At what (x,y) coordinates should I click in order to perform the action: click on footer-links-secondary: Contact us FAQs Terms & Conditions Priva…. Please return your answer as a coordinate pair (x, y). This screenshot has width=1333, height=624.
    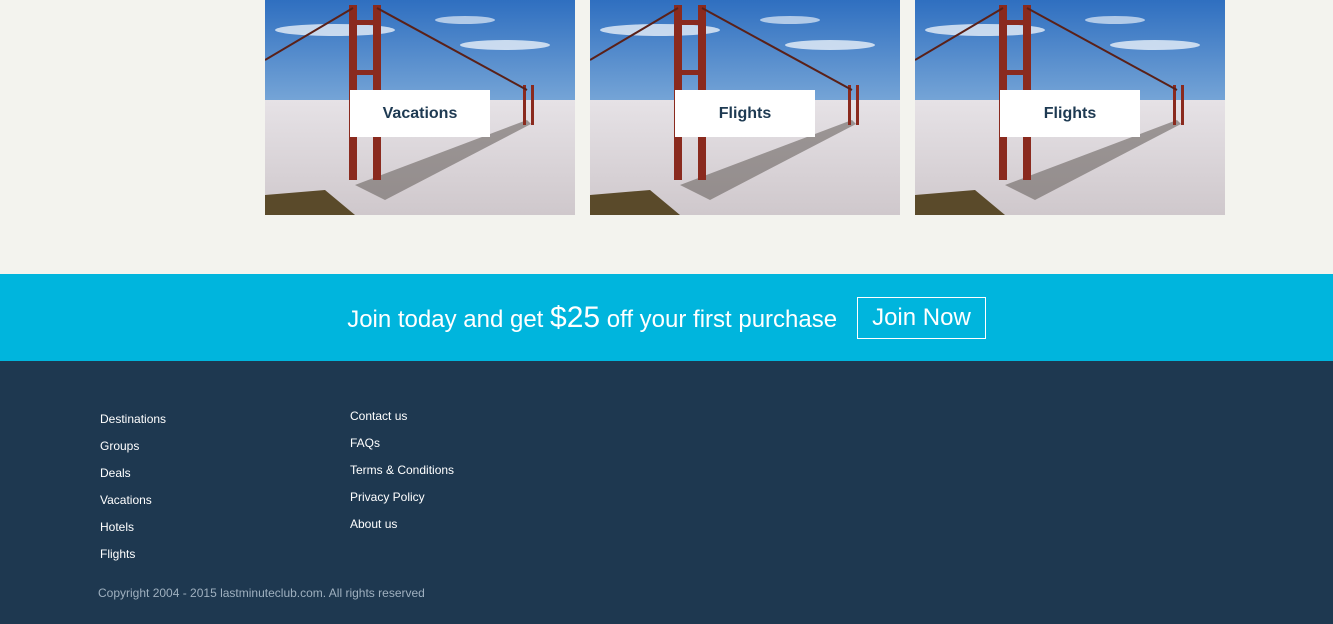
    Looking at the image, I should click on (402, 476).